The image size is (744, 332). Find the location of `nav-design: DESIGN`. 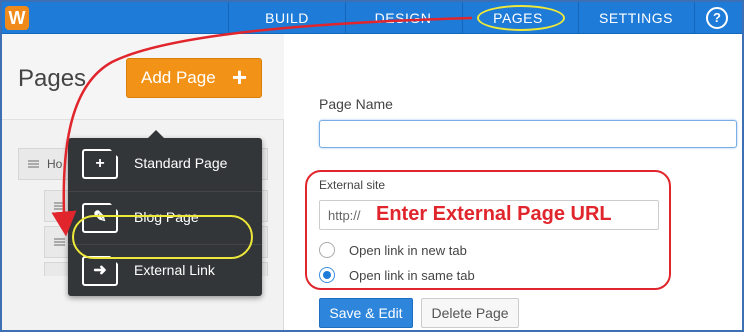

nav-design: DESIGN is located at coordinates (403, 18).